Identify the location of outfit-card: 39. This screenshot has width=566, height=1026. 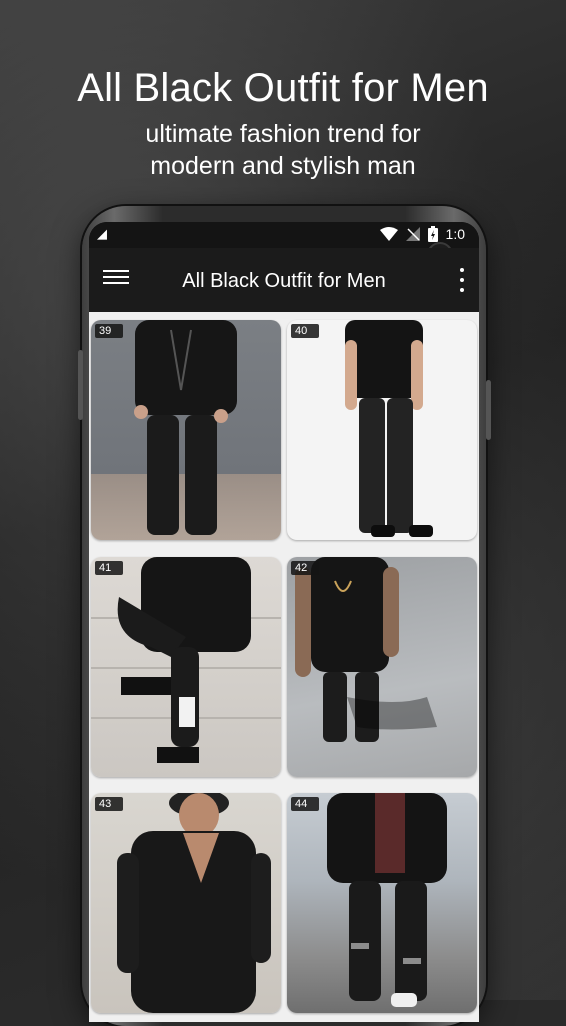
(186, 430).